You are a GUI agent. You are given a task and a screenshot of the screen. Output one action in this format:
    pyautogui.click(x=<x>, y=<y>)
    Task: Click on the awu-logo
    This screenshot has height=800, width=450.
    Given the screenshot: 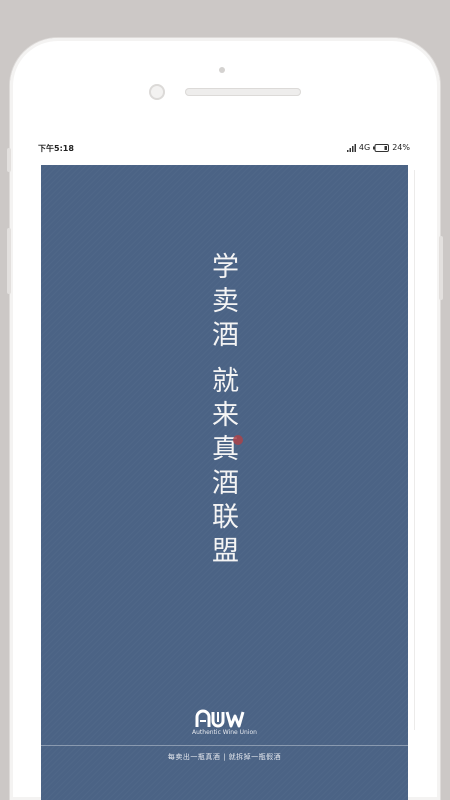 What is the action you would take?
    pyautogui.click(x=220, y=718)
    